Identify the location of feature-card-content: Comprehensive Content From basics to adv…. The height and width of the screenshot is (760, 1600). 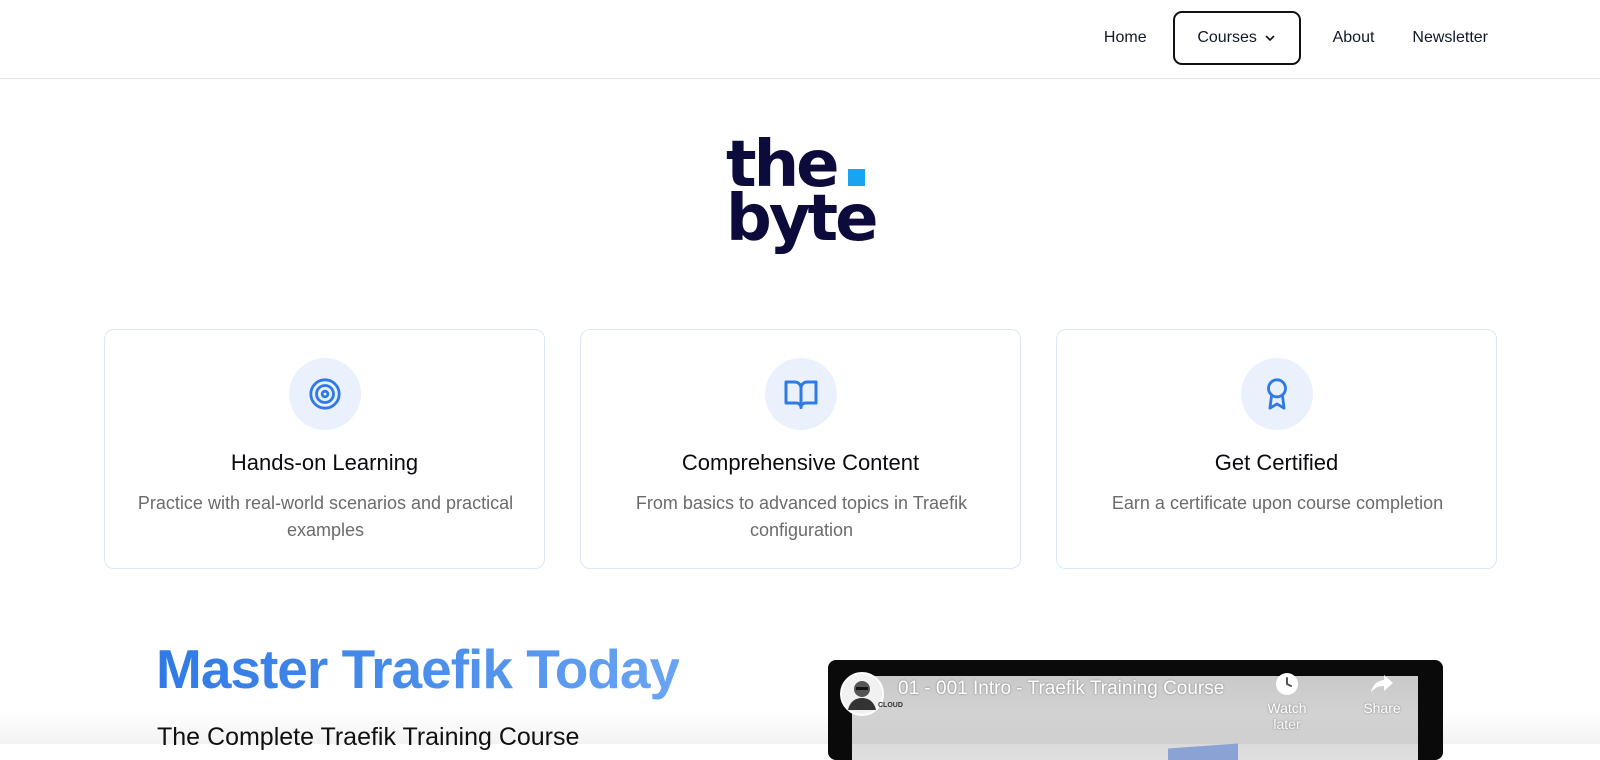
(800, 449).